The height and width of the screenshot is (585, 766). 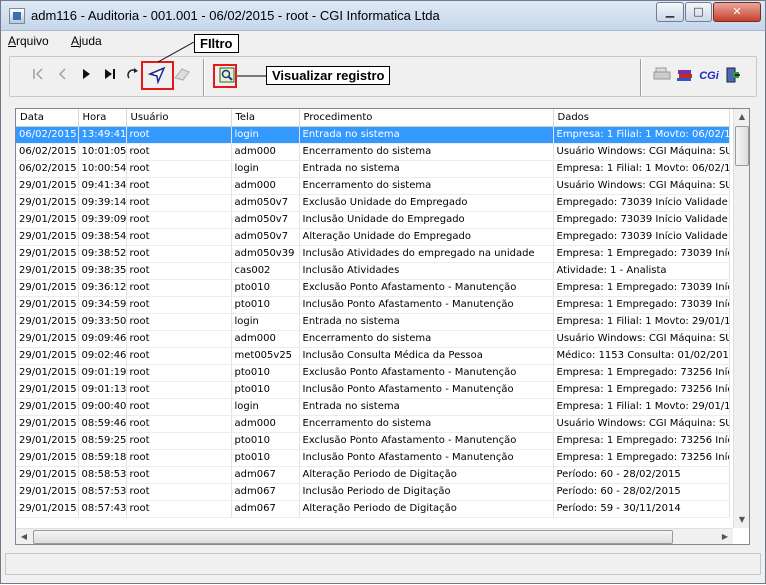 I want to click on horizontal-scrollbar: ◀ ▶, so click(x=374, y=536).